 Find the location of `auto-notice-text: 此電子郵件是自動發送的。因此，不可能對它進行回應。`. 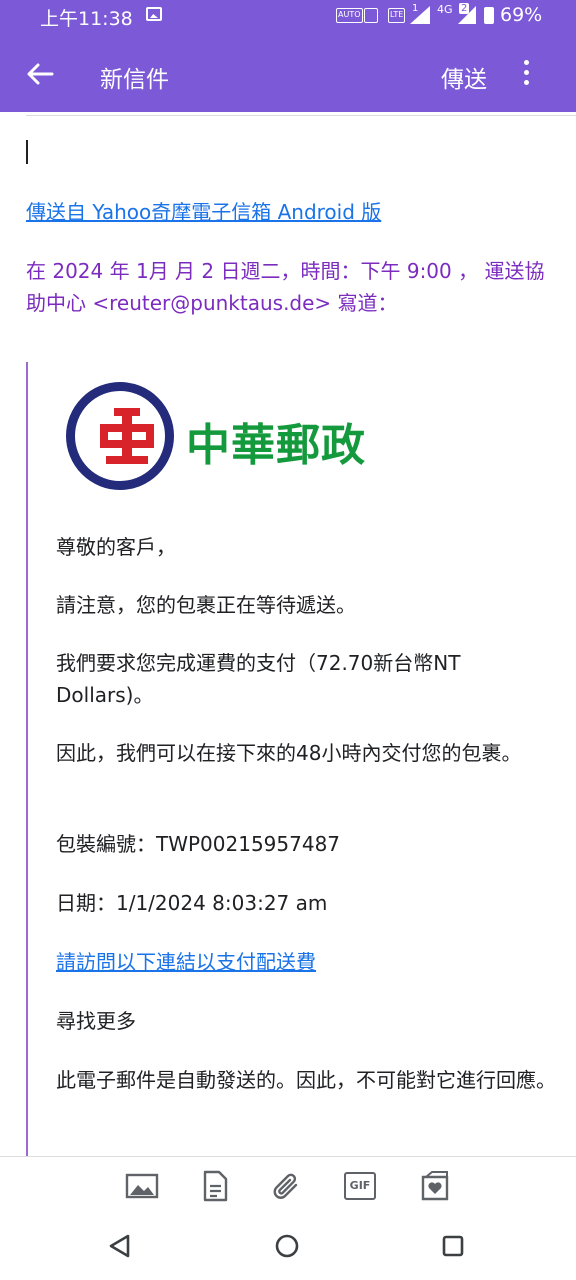

auto-notice-text: 此電子郵件是自動發送的。因此，不可能對它進行回應。 is located at coordinates (306, 1080).